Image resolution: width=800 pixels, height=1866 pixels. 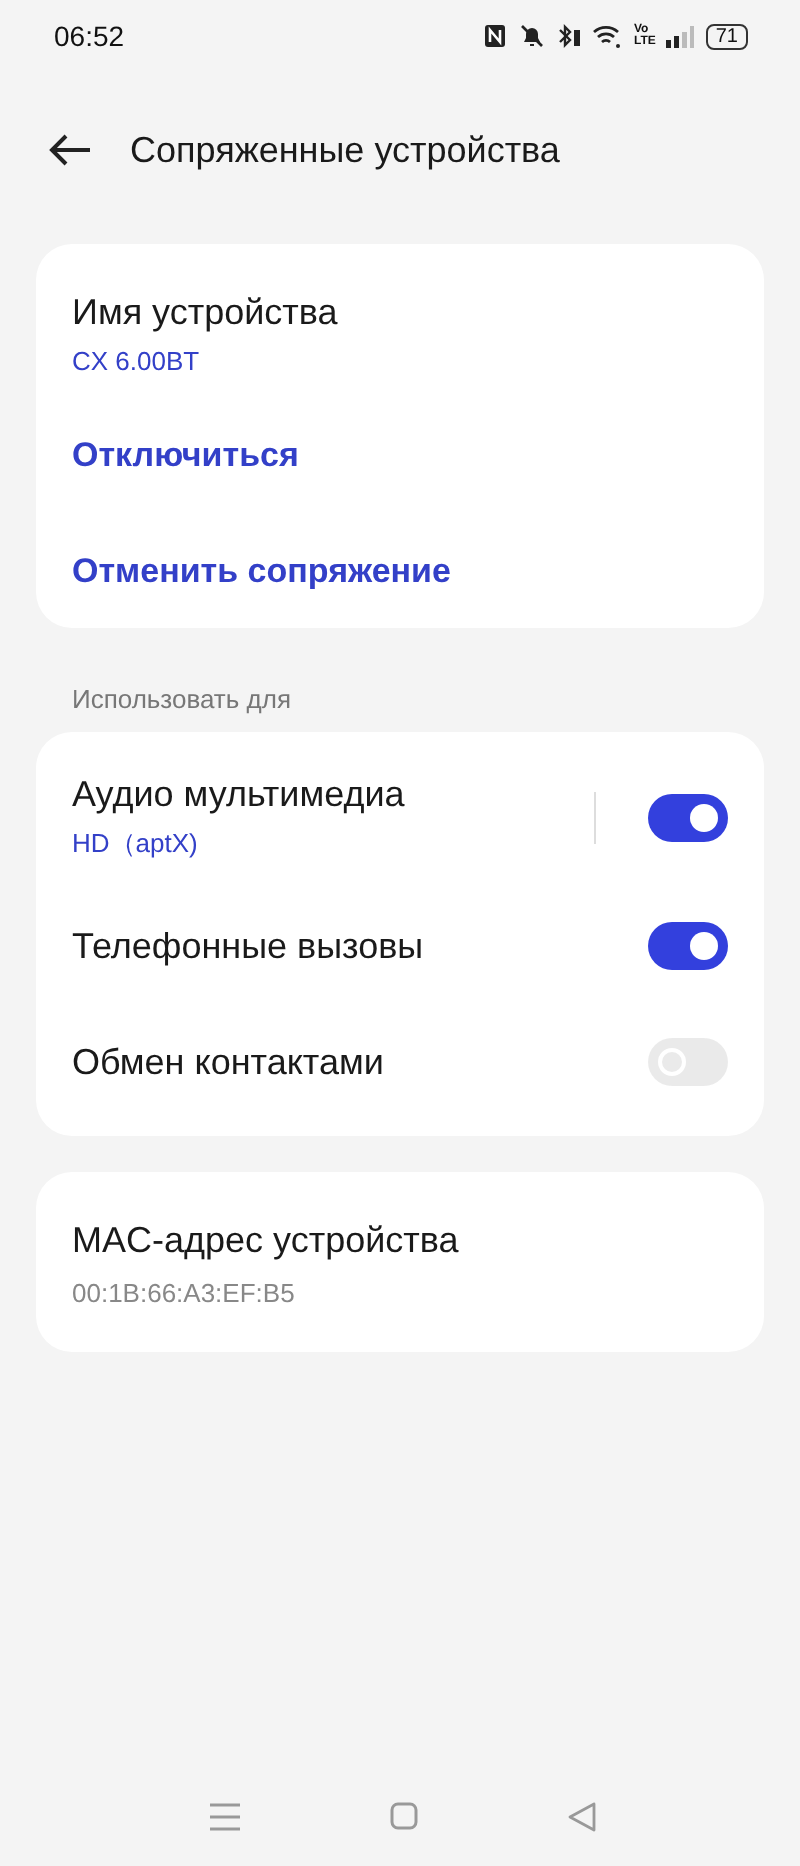 I want to click on option-subtitle: HD（aptX), so click(x=136, y=844).